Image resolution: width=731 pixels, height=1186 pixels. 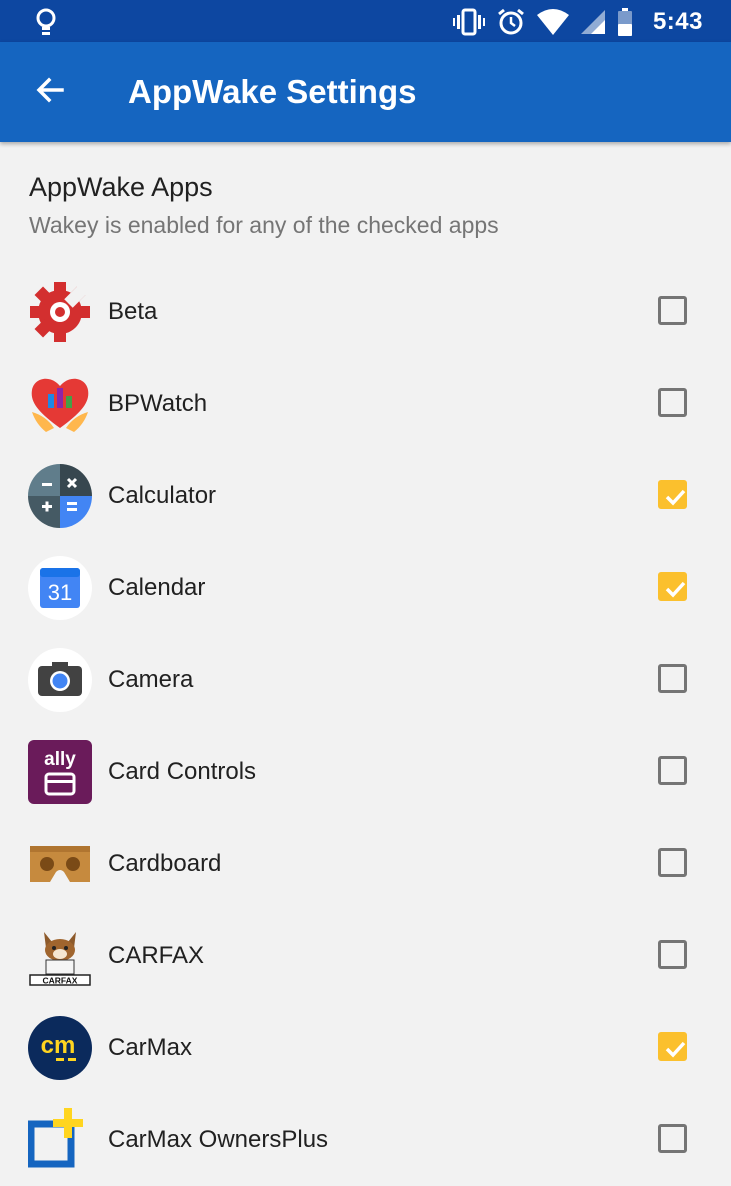 What do you see at coordinates (133, 311) in the screenshot?
I see `app-label: Beta` at bounding box center [133, 311].